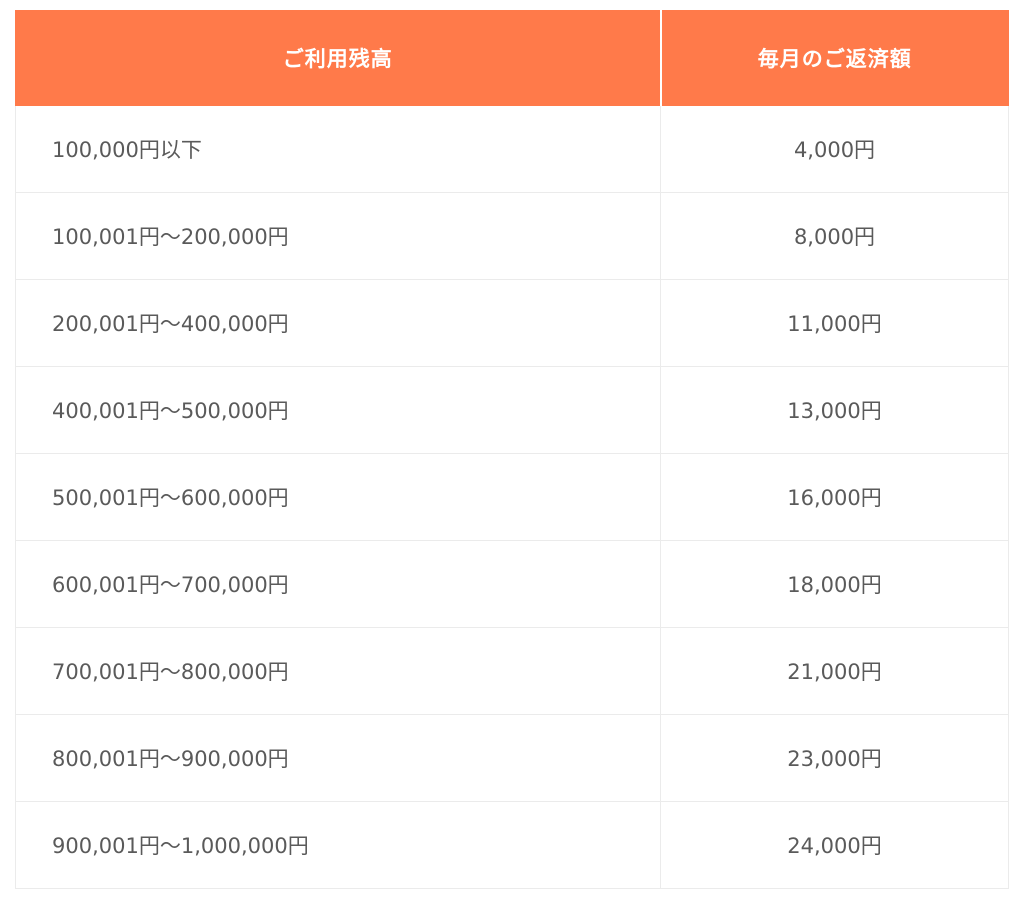  I want to click on table-row: 700,001円〜800,000円 21,000円, so click(512, 671).